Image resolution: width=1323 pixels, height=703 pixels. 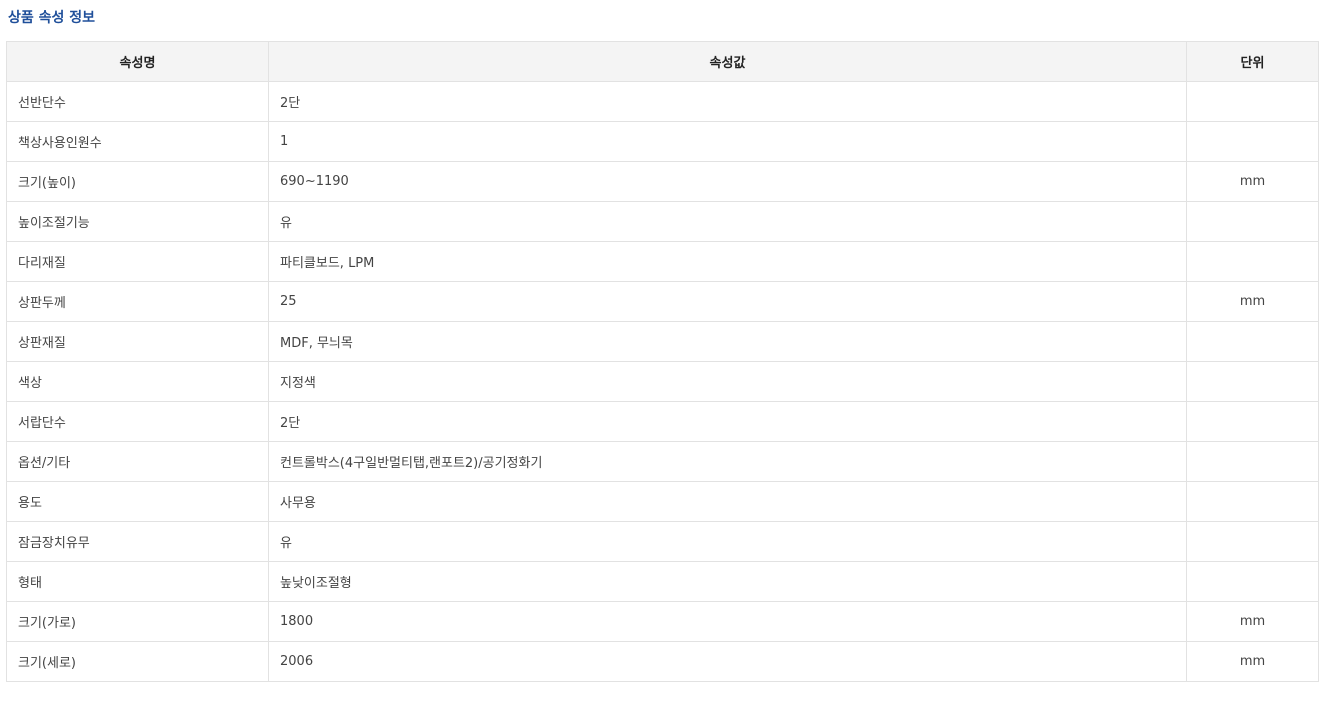 What do you see at coordinates (137, 461) in the screenshot?
I see `attribute-name: 옵션/기타` at bounding box center [137, 461].